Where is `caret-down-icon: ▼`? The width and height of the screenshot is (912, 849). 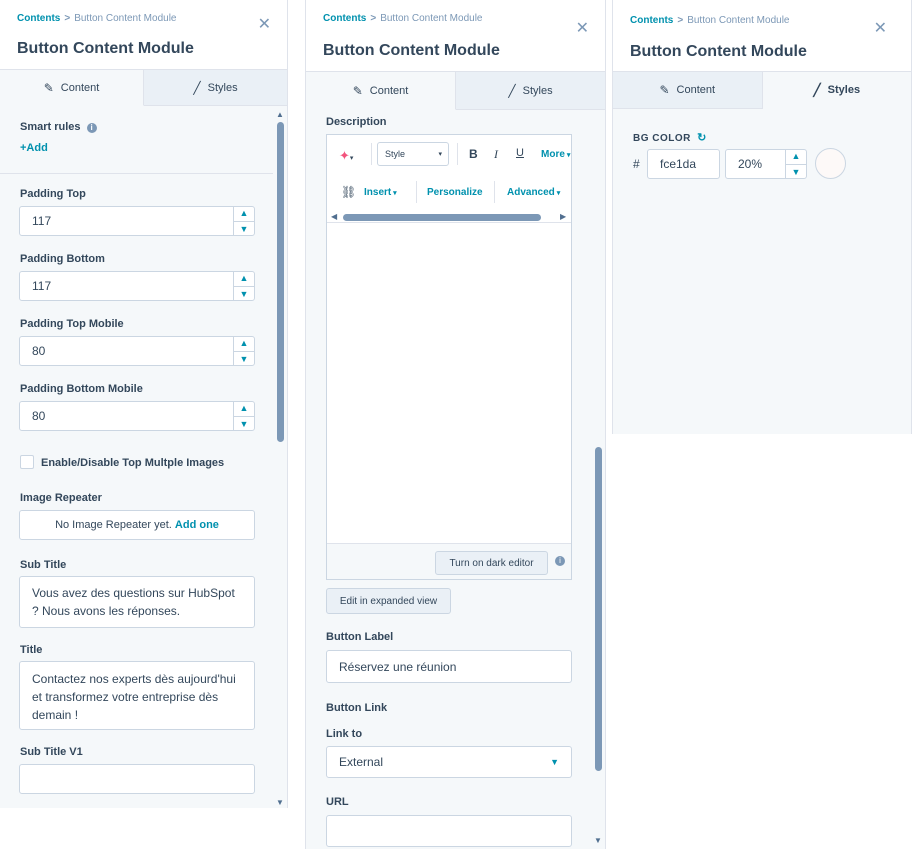 caret-down-icon: ▼ is located at coordinates (554, 762).